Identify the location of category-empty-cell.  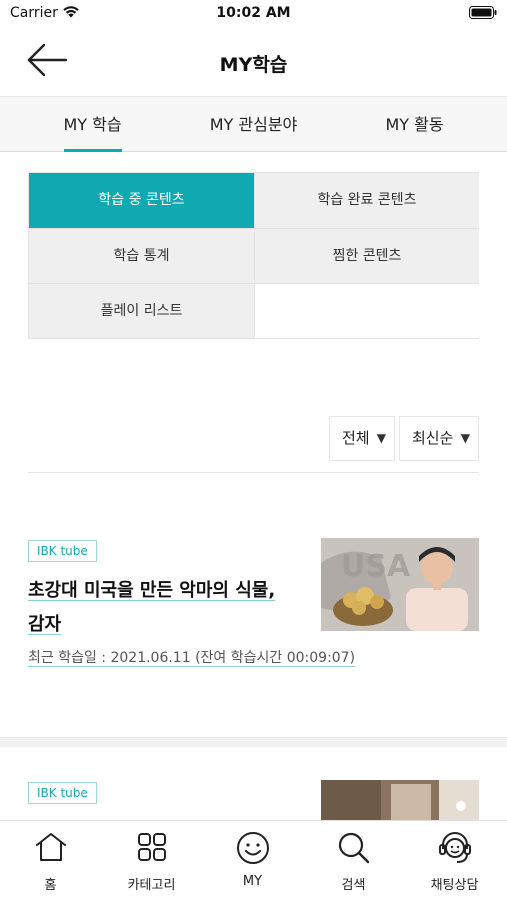
(366, 310).